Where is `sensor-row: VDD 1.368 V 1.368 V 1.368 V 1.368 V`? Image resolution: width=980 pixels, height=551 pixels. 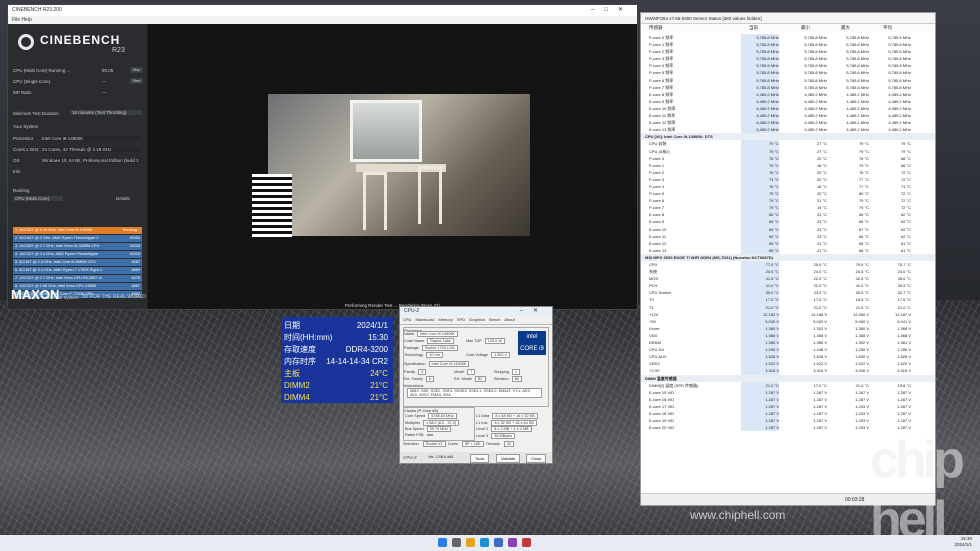
sensor-row: VDD 1.368 V 1.368 V 1.368 V 1.368 V is located at coordinates (788, 335).